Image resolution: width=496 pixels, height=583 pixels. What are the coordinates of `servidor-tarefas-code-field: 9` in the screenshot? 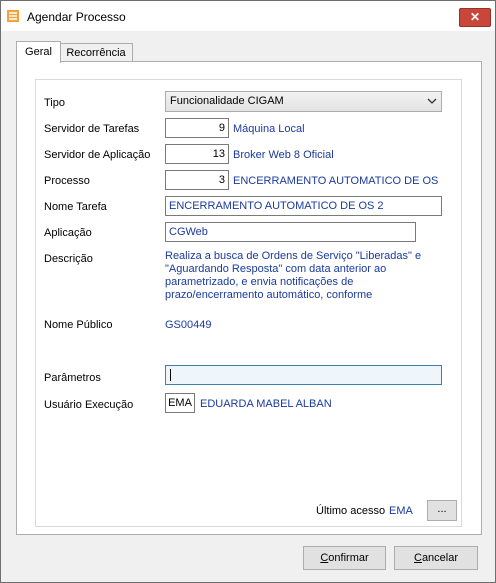 It's located at (197, 128).